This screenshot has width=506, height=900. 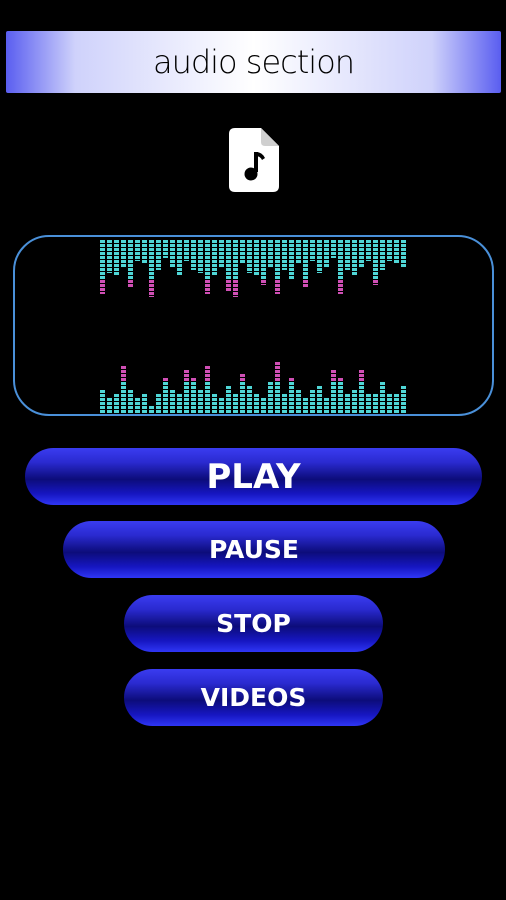 What do you see at coordinates (253, 697) in the screenshot?
I see `videos-button: VIDEOS` at bounding box center [253, 697].